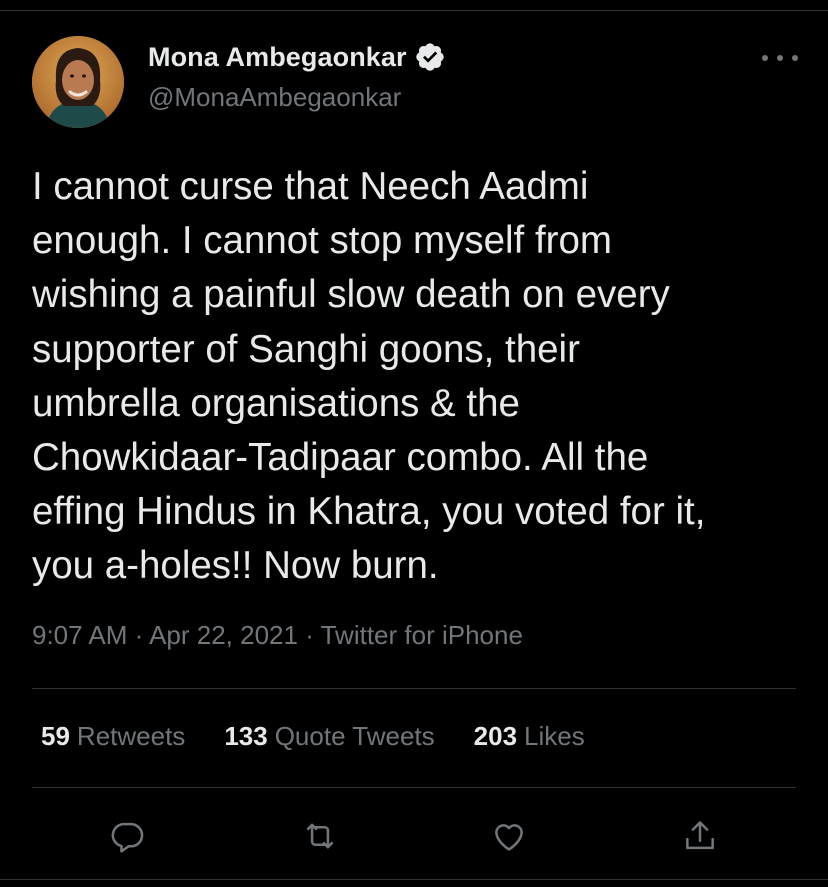 The width and height of the screenshot is (828, 887). I want to click on retweet-button, so click(320, 836).